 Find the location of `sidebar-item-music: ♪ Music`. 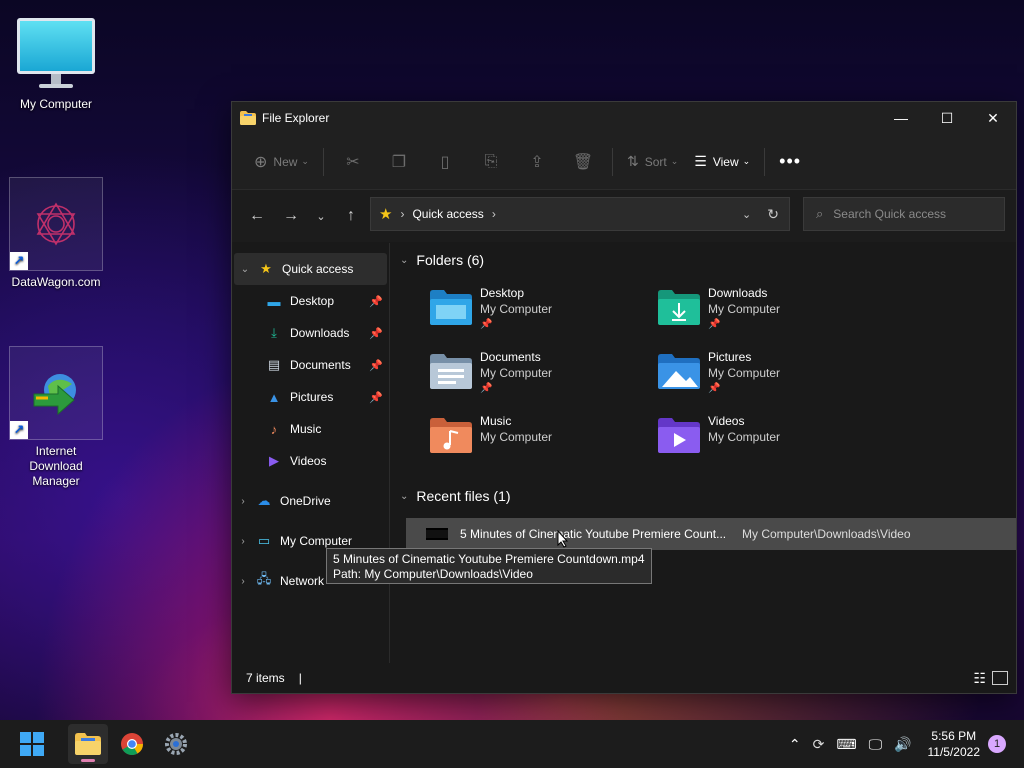

sidebar-item-music: ♪ Music is located at coordinates (310, 429).